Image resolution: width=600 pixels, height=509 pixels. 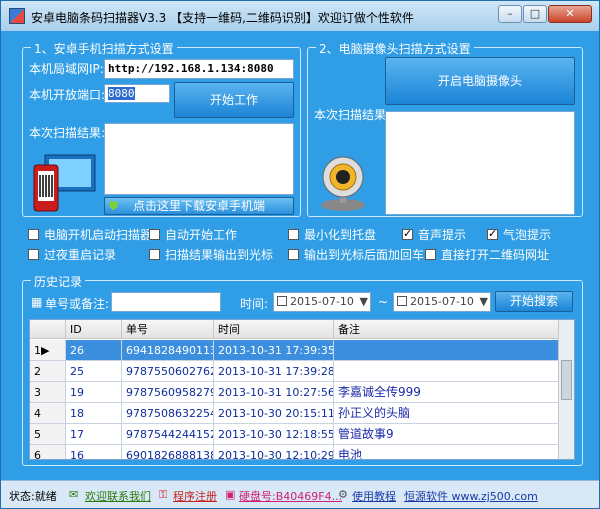 What do you see at coordinates (230, 494) in the screenshot?
I see `disk-icon: ▣` at bounding box center [230, 494].